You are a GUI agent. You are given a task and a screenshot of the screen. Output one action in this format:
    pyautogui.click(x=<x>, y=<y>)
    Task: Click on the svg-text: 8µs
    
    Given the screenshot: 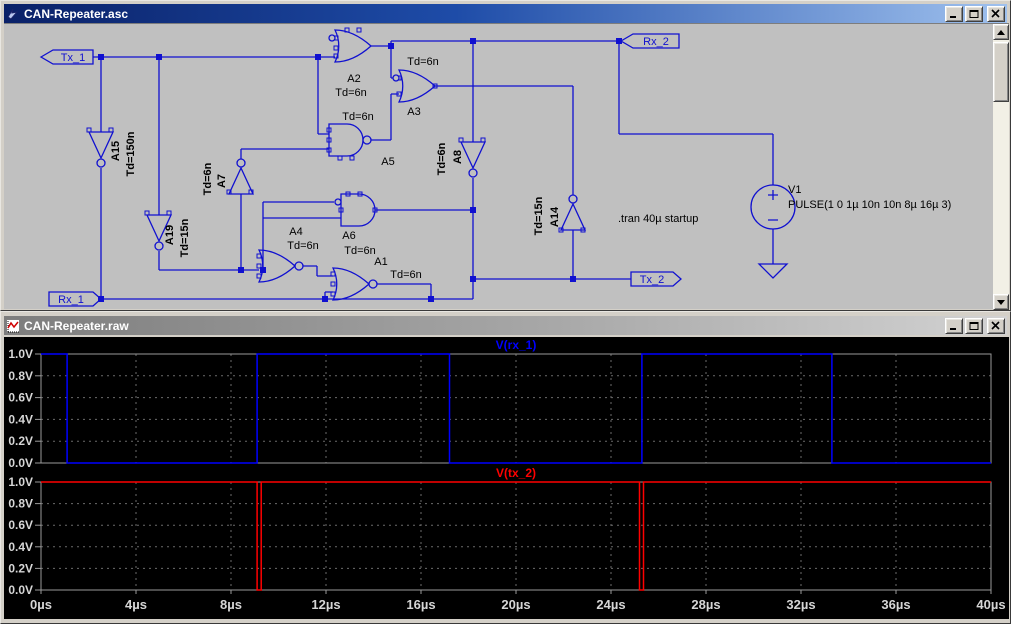 What is the action you would take?
    pyautogui.click(x=231, y=604)
    